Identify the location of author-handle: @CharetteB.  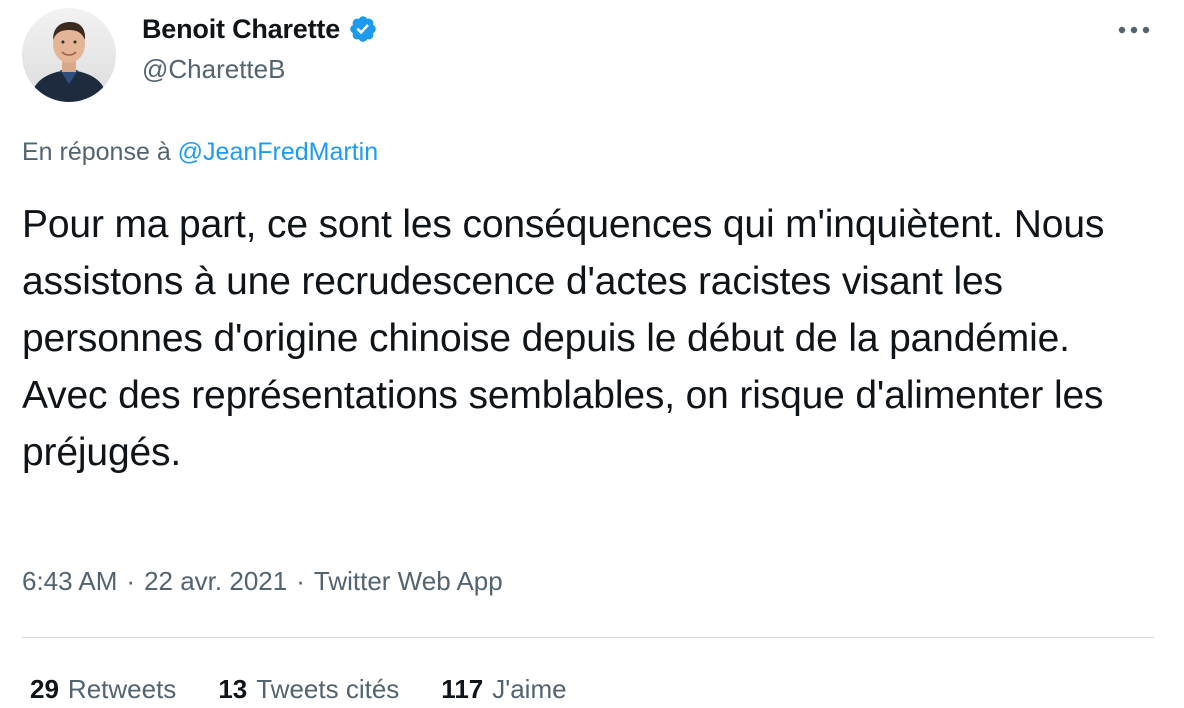
(213, 69).